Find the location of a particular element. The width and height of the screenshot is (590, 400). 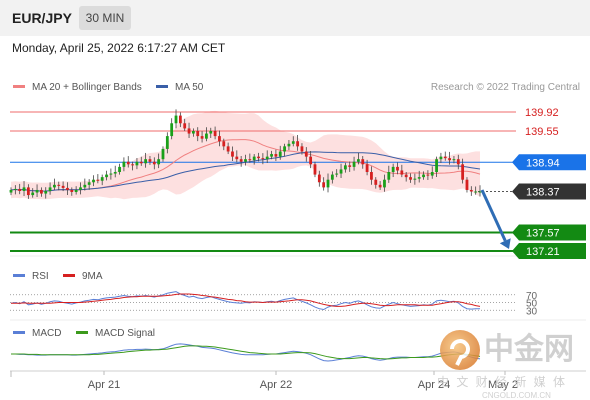

level-label-box: 137.21 is located at coordinates (549, 251).